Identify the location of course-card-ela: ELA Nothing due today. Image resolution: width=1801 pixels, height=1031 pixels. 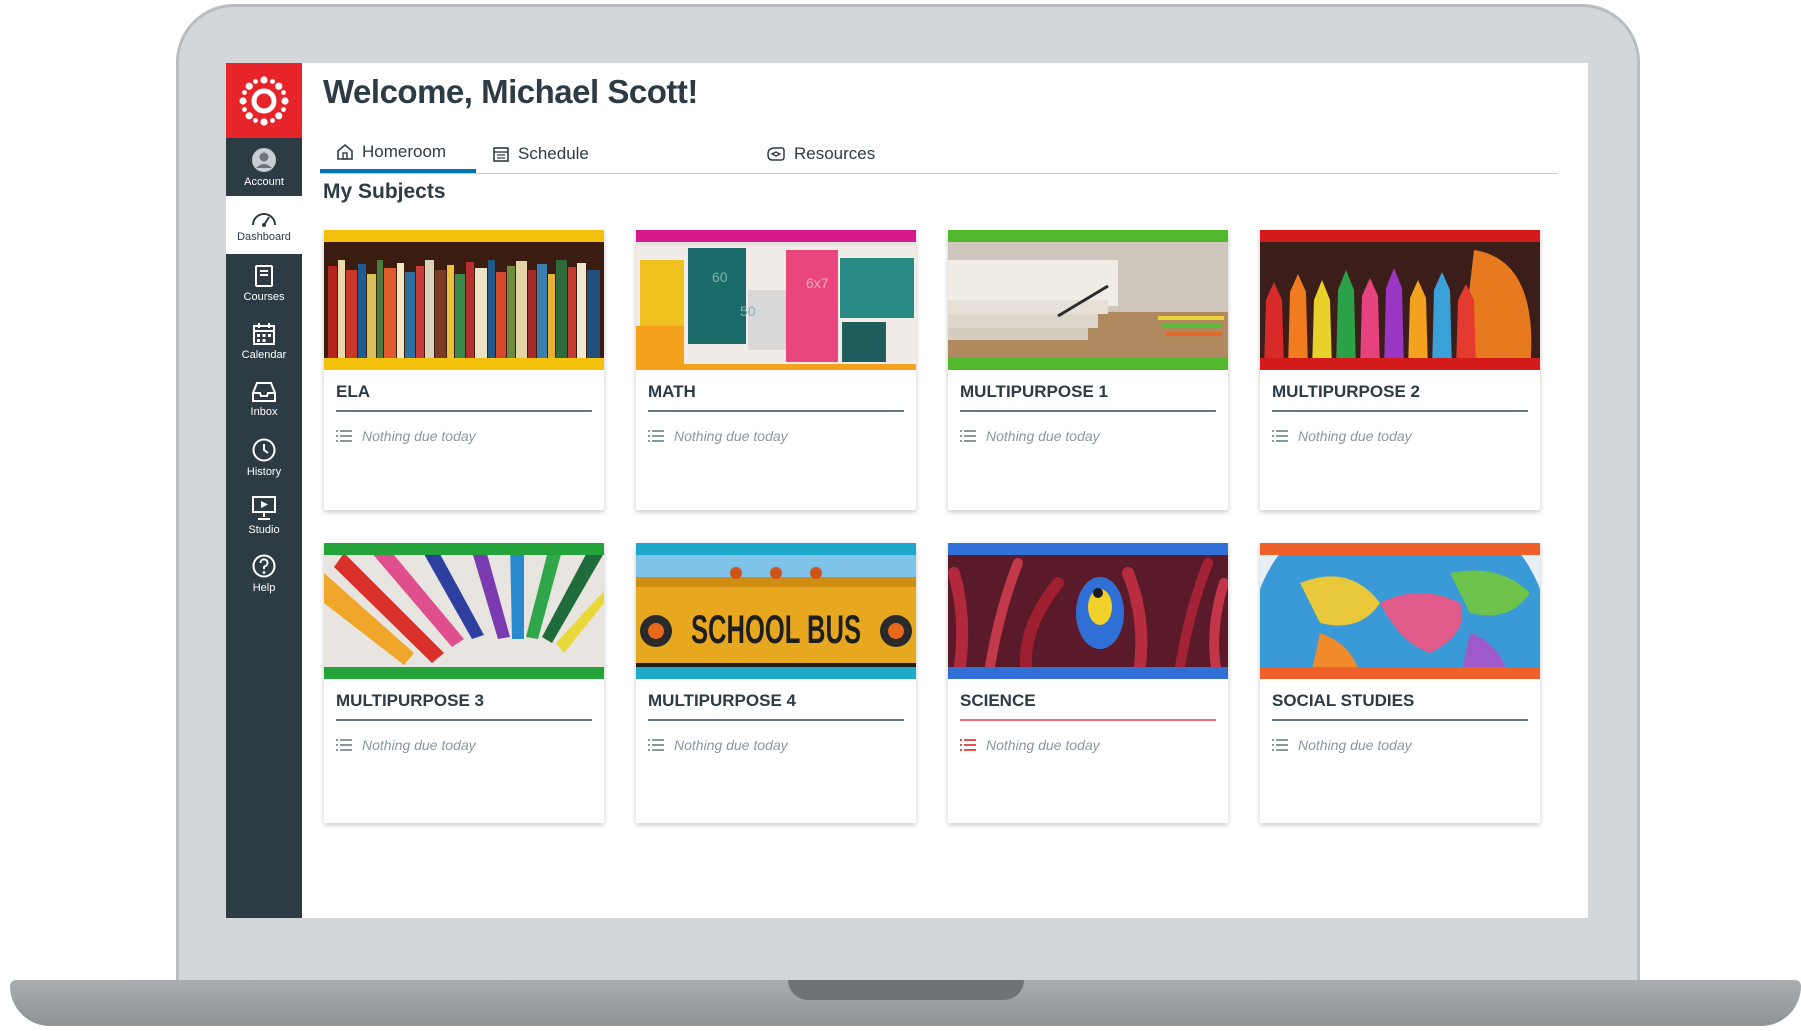
(464, 370).